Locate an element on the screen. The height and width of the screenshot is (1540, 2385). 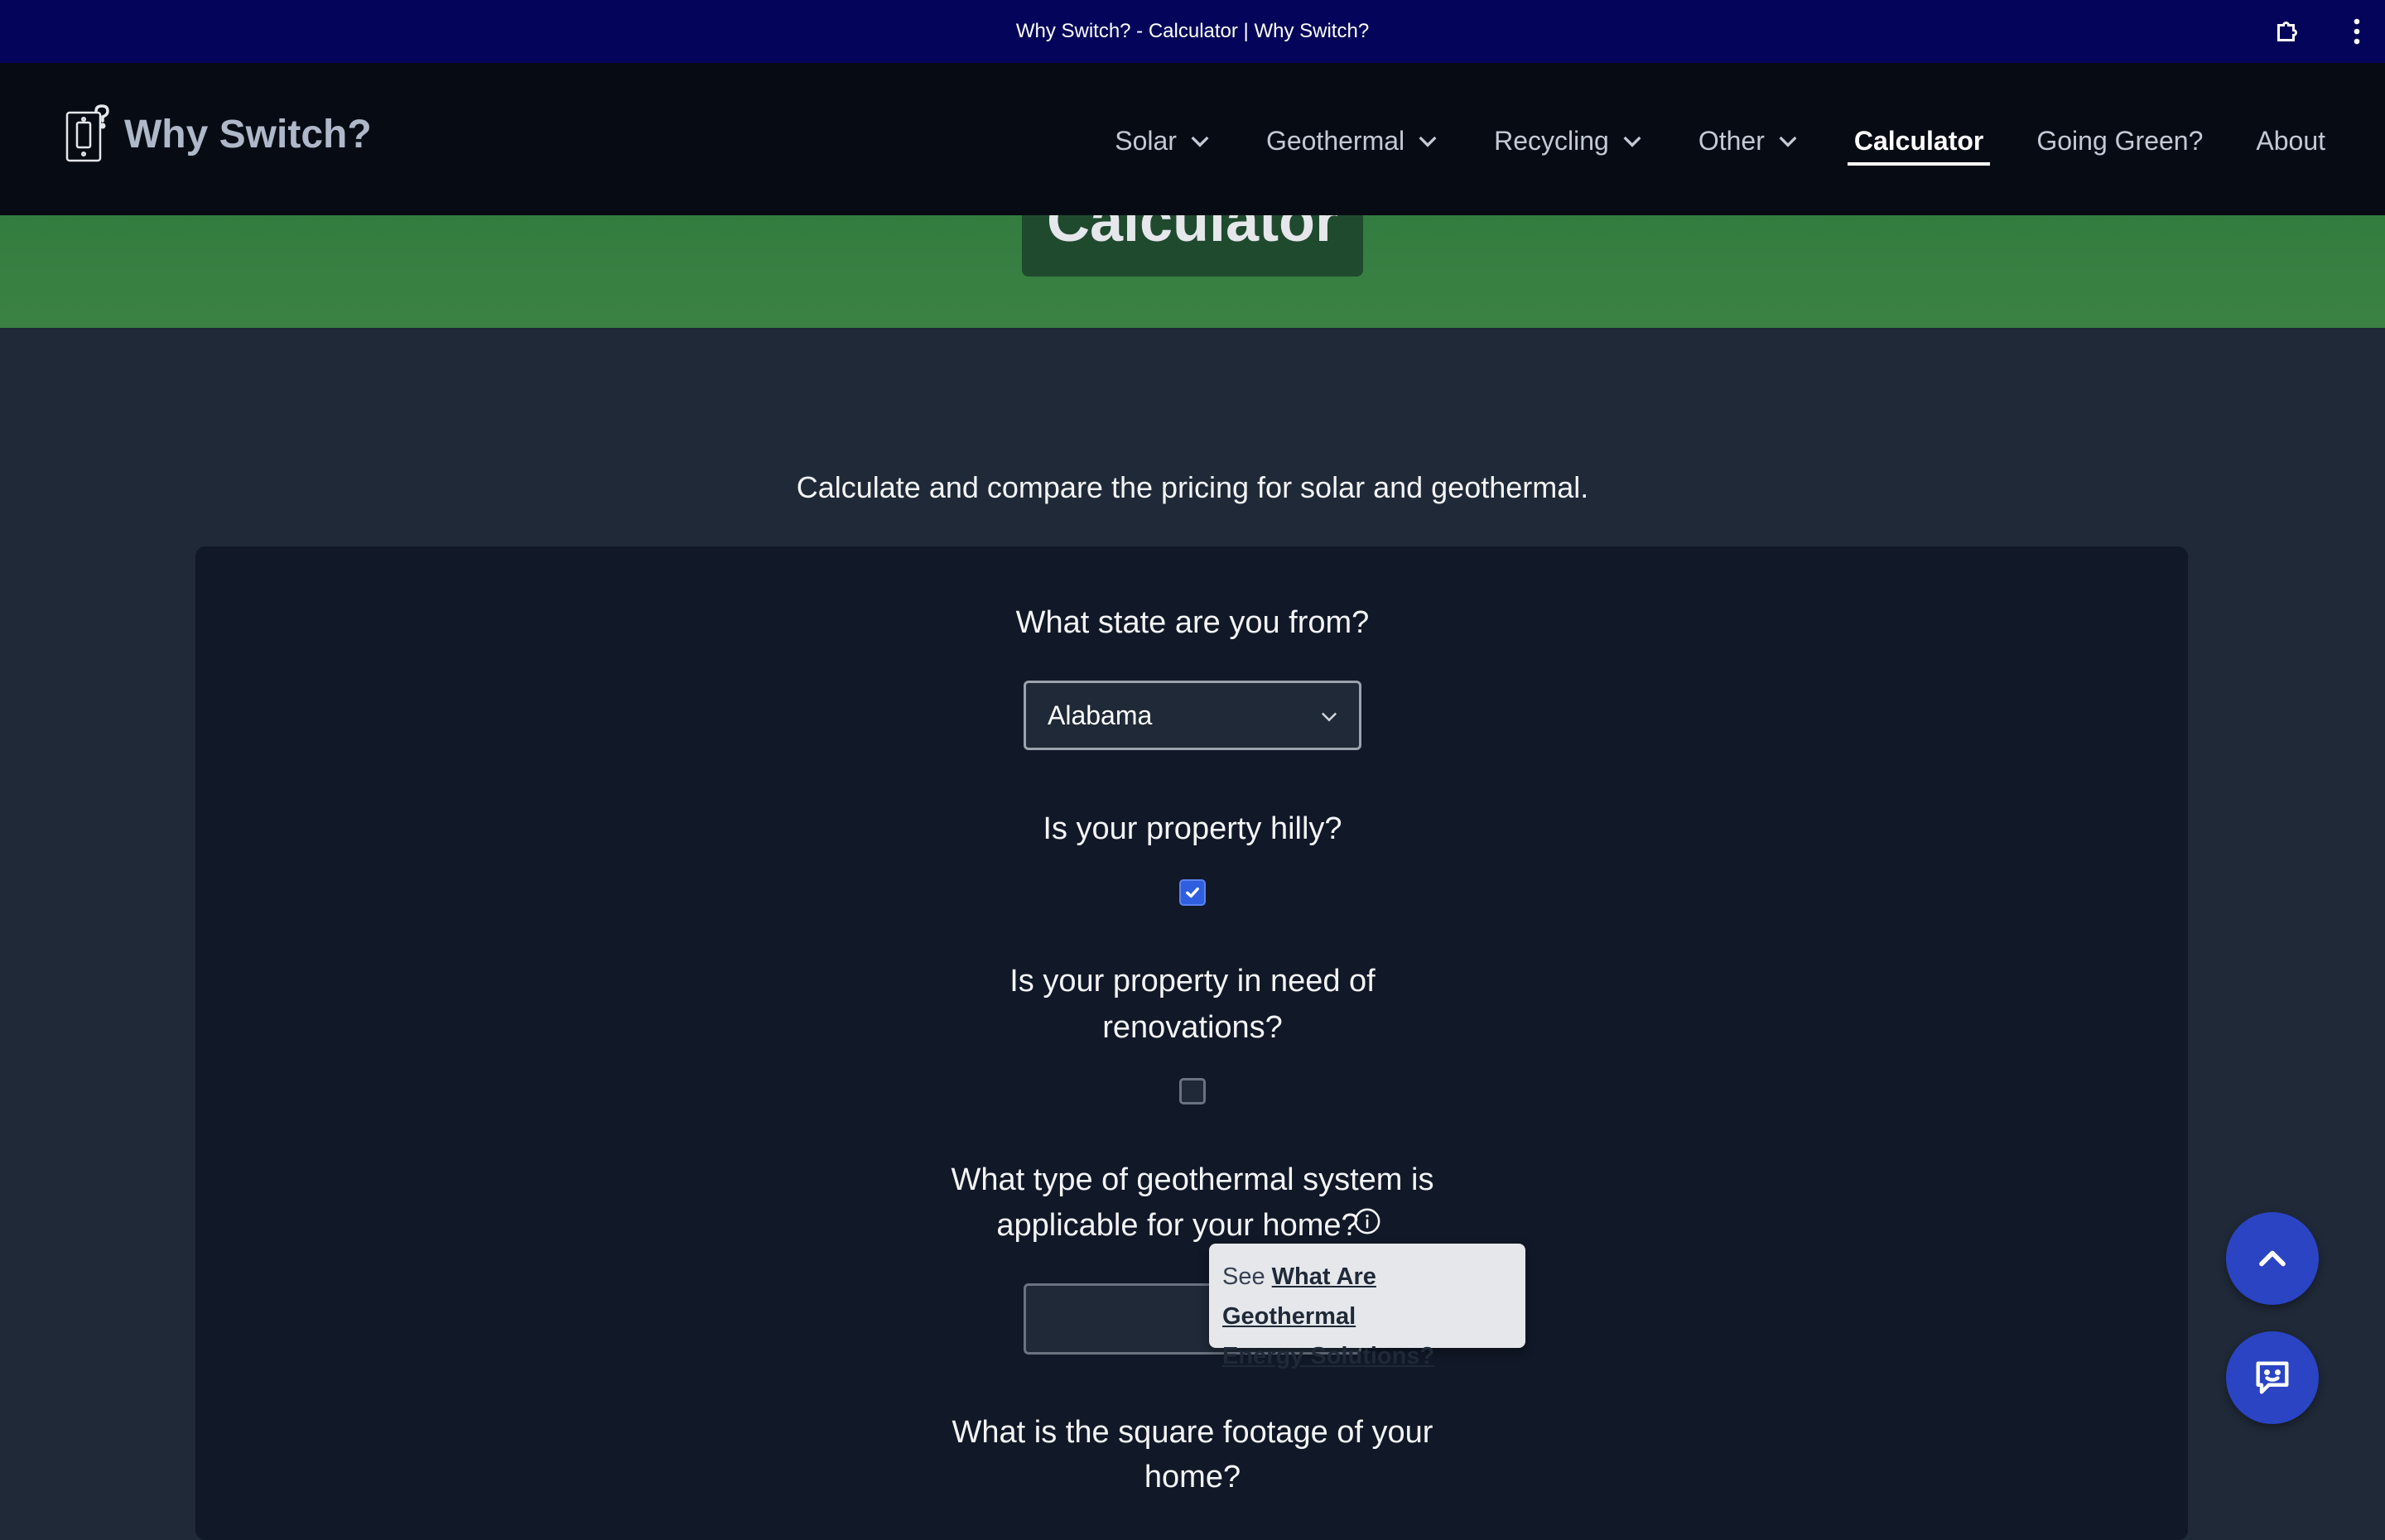
nav-solar: Solar is located at coordinates (1164, 141).